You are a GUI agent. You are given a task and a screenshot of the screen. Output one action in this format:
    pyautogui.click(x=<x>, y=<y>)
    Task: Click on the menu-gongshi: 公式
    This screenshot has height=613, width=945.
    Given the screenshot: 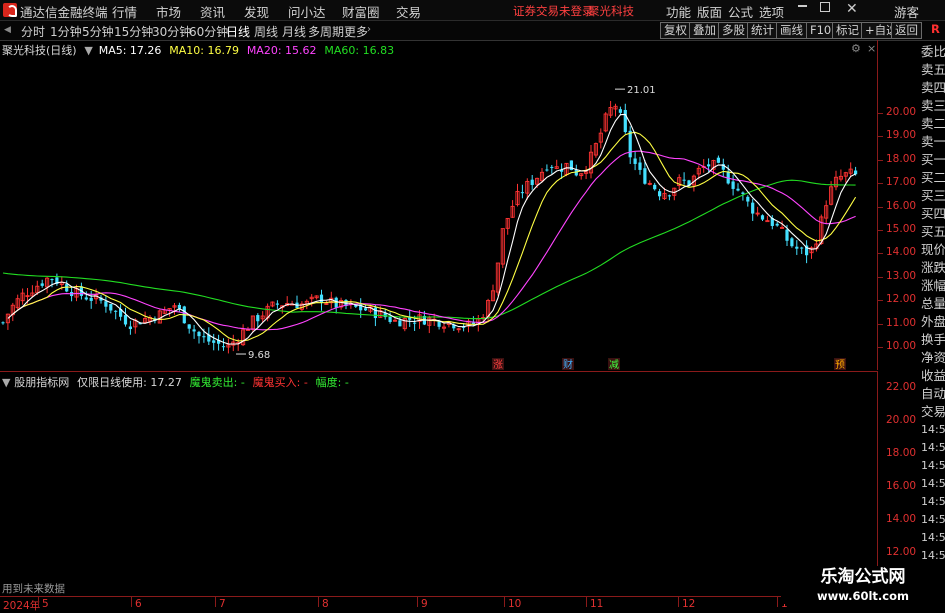 What is the action you would take?
    pyautogui.click(x=740, y=11)
    